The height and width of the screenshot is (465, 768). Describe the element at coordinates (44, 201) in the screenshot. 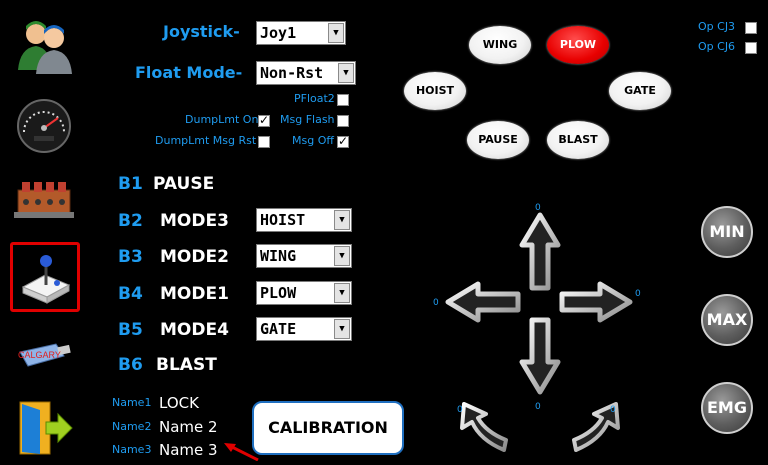

I see `valve-manifold-icon` at that location.